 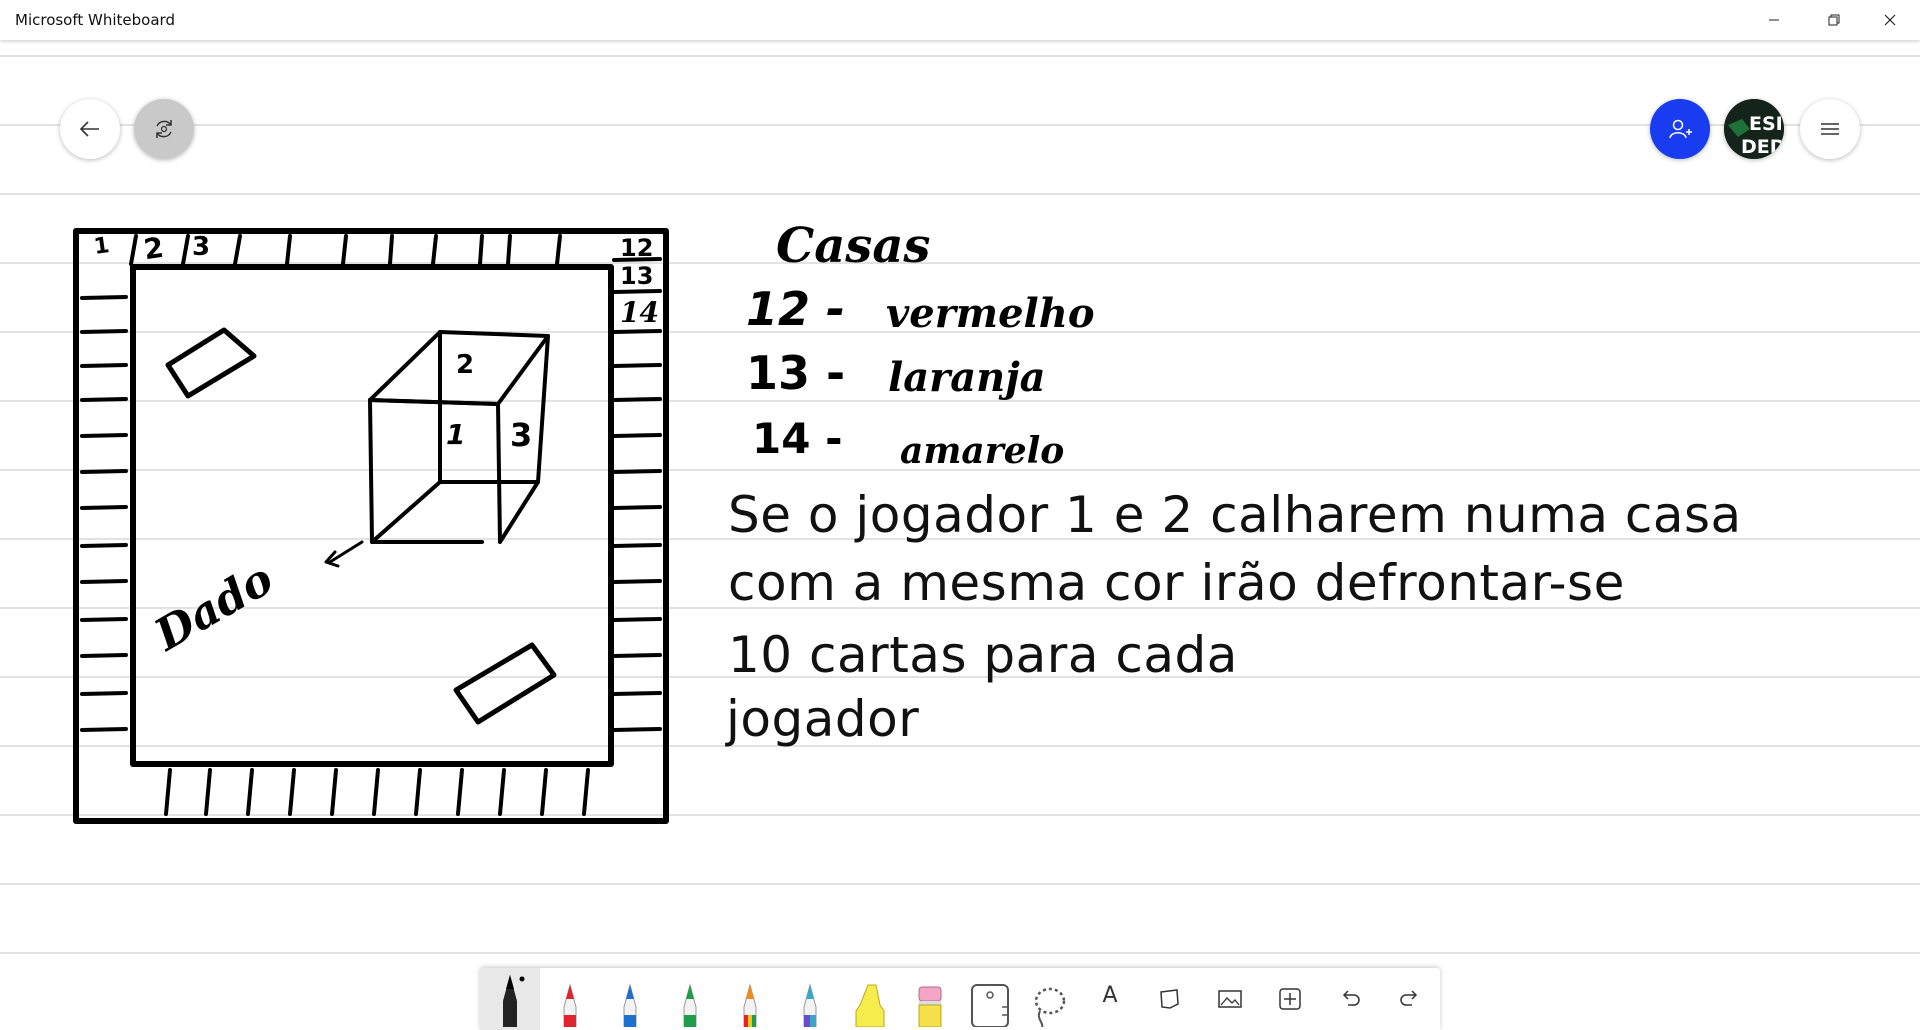 I want to click on insert-tool, so click(x=1290, y=999).